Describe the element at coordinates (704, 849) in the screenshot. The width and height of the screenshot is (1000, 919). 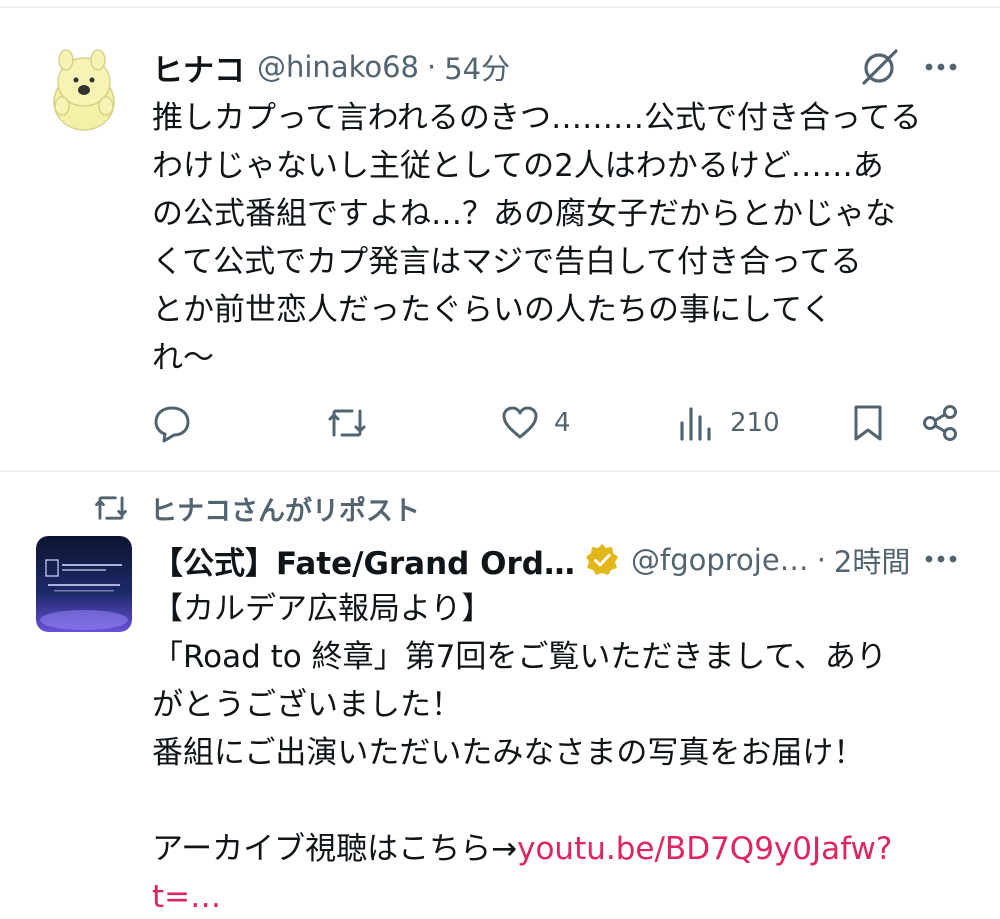
I see `youtube-link: youtu.be/BD7Q9y0Jafw?` at that location.